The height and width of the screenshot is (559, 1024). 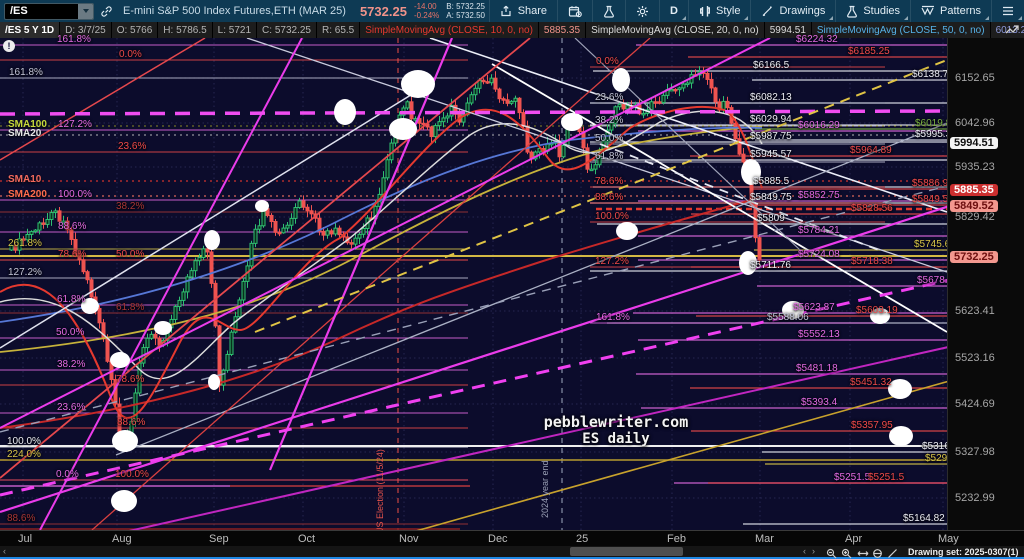 What do you see at coordinates (878, 552) in the screenshot?
I see `reset-view-icon` at bounding box center [878, 552].